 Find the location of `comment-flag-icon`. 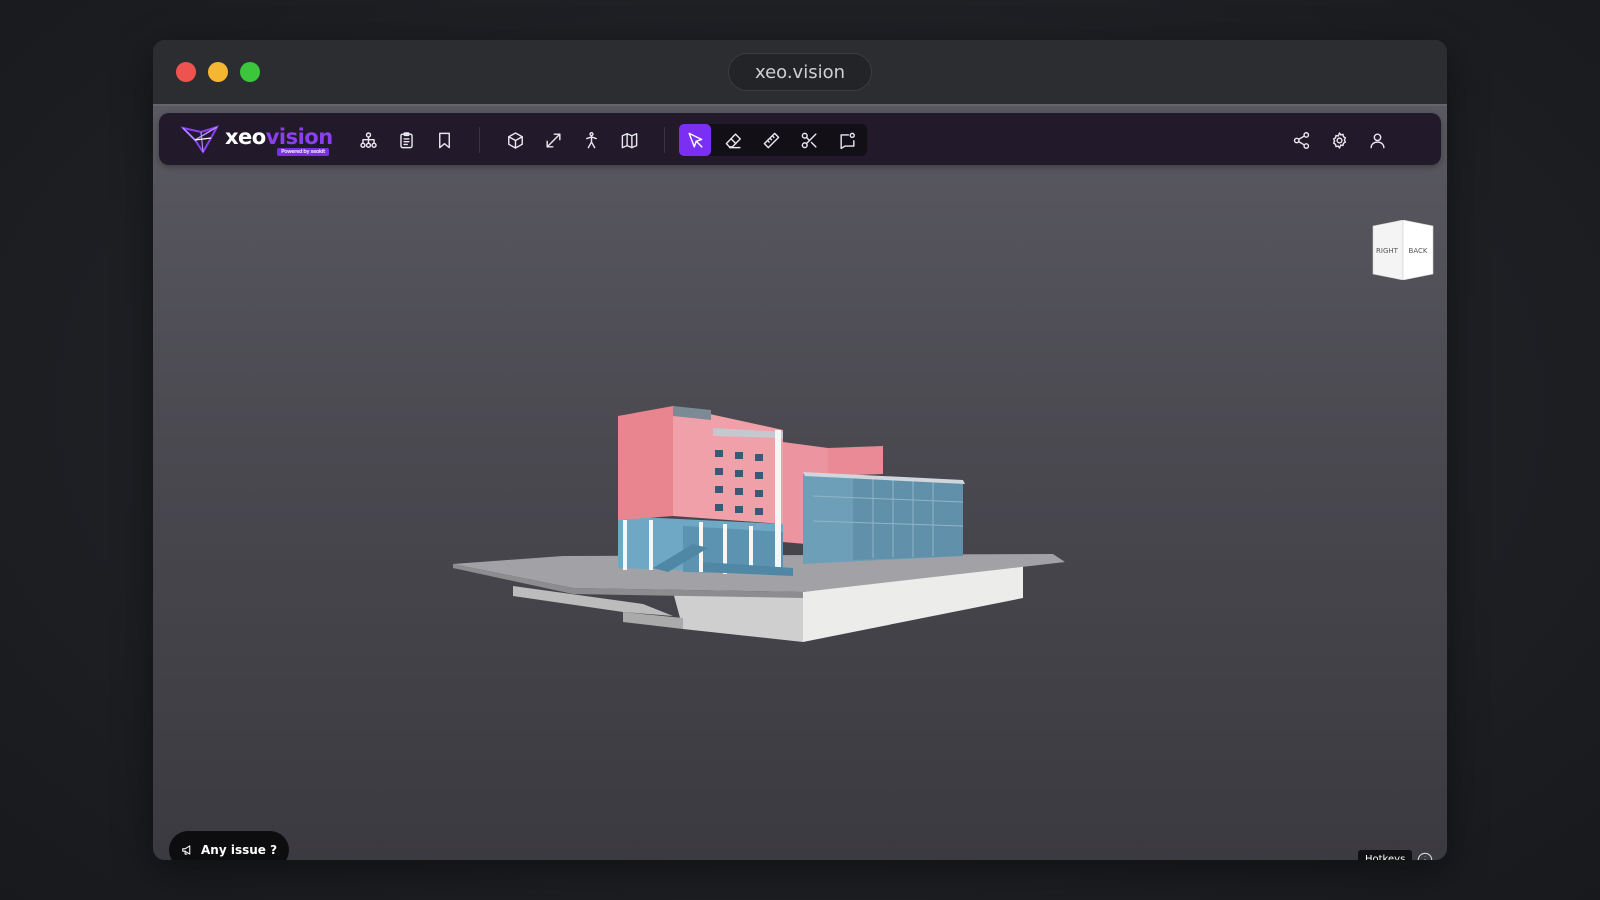

comment-flag-icon is located at coordinates (847, 140).